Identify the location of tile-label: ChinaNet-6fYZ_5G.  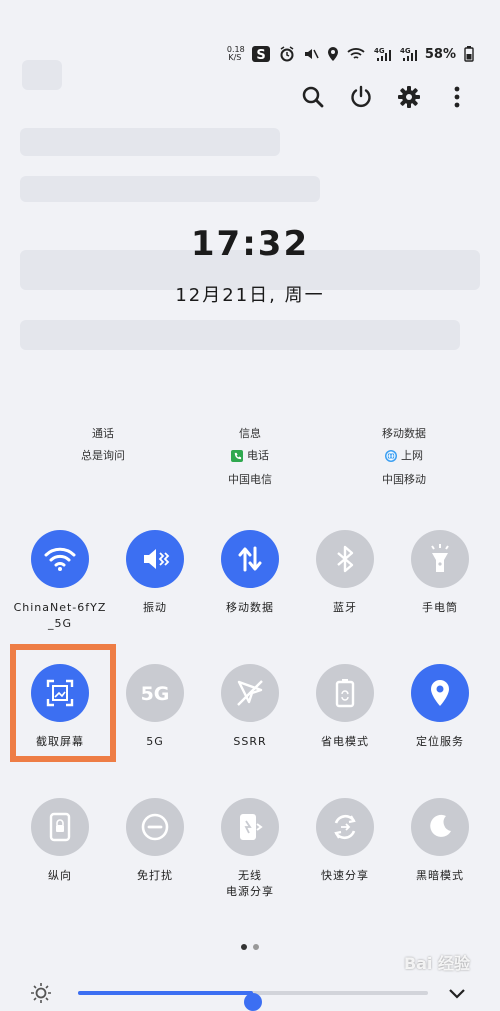
(60, 615).